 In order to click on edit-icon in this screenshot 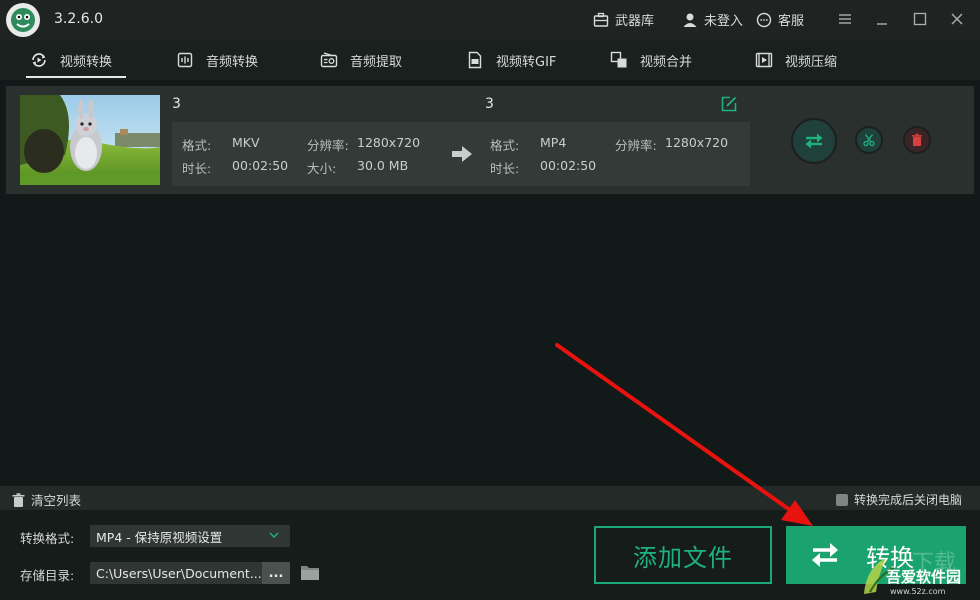, I will do `click(729, 104)`.